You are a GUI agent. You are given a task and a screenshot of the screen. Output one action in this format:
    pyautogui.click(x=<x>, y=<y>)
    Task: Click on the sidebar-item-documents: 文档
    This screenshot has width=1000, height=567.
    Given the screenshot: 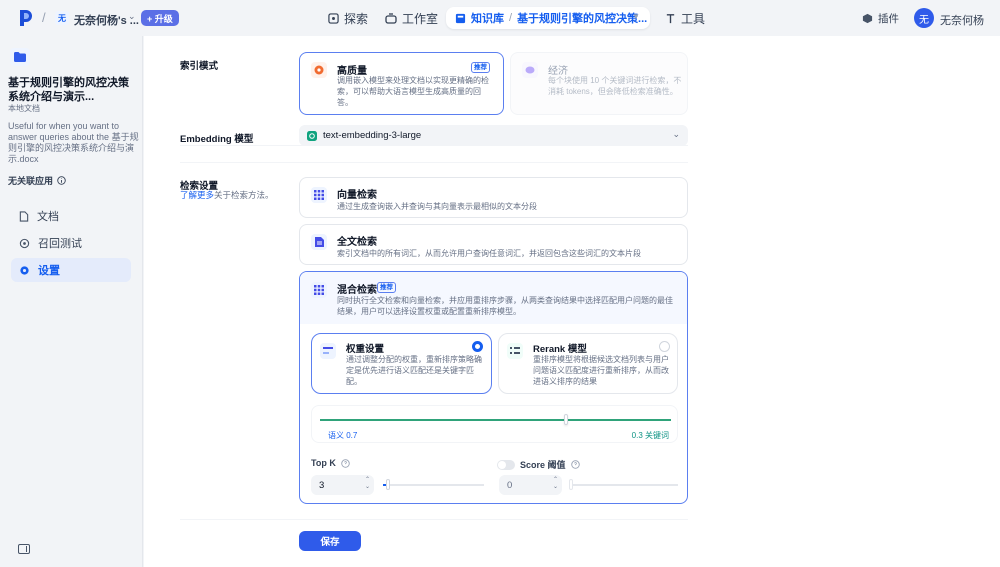 What is the action you would take?
    pyautogui.click(x=71, y=216)
    